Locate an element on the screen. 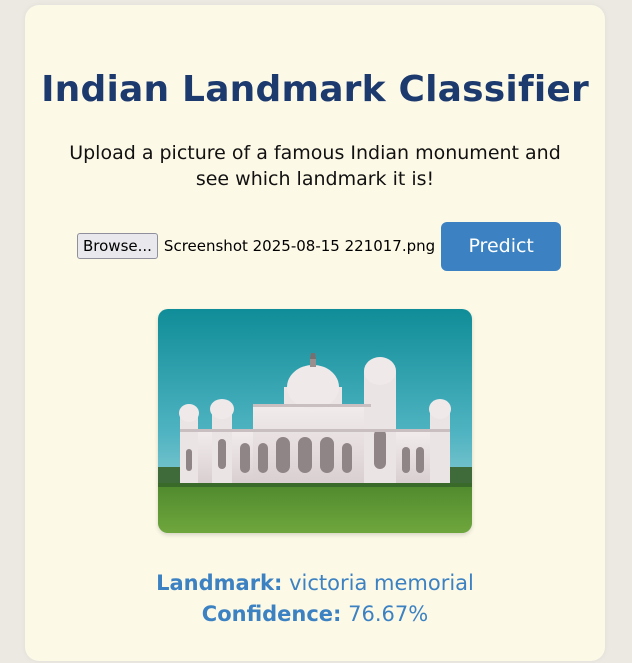 The height and width of the screenshot is (663, 632). confidence-value: 76.67% is located at coordinates (388, 614).